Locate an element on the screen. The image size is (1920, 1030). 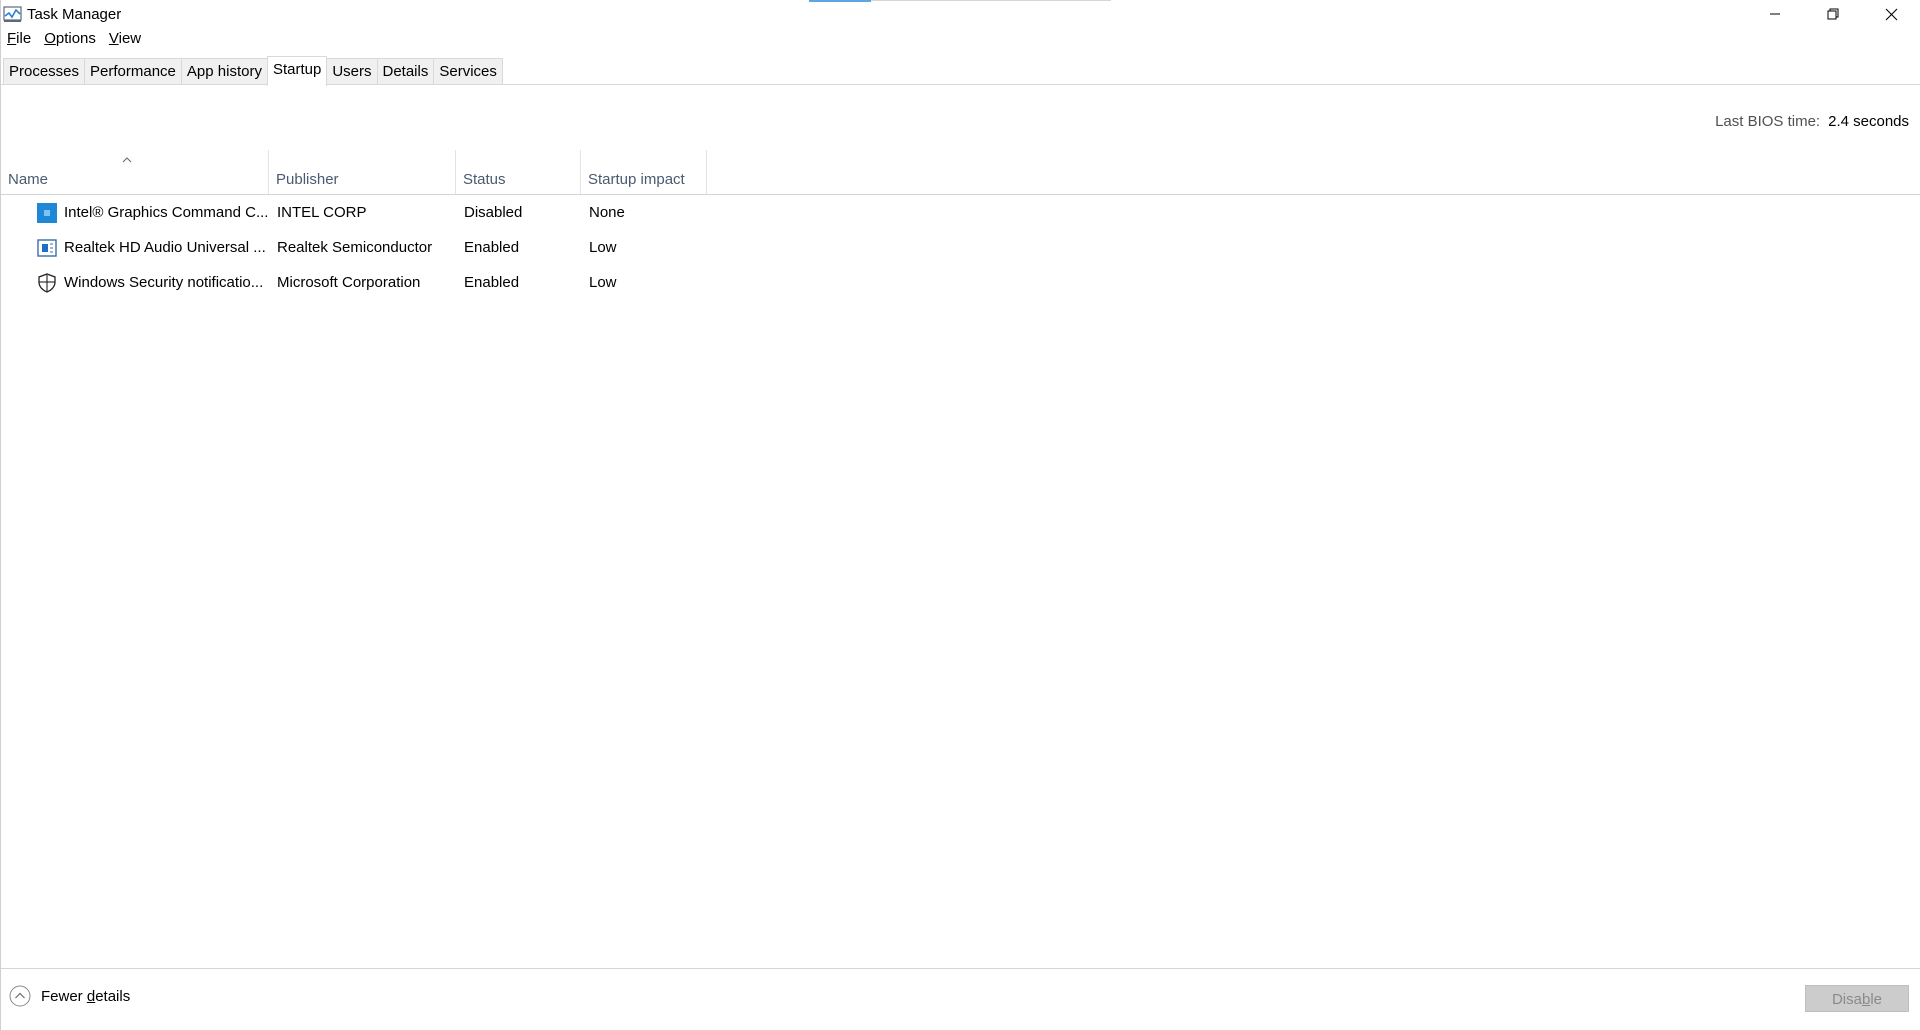
tab-users: Users is located at coordinates (352, 71).